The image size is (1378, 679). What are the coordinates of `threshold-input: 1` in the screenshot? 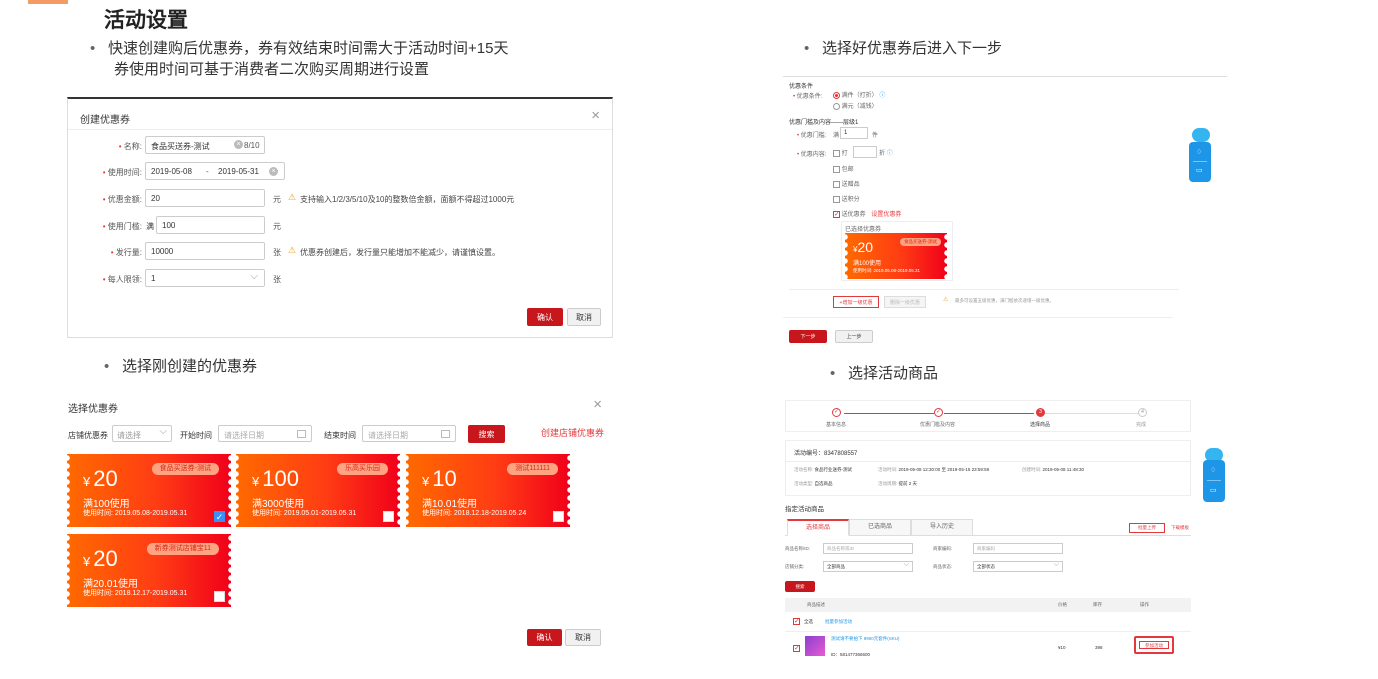 It's located at (854, 133).